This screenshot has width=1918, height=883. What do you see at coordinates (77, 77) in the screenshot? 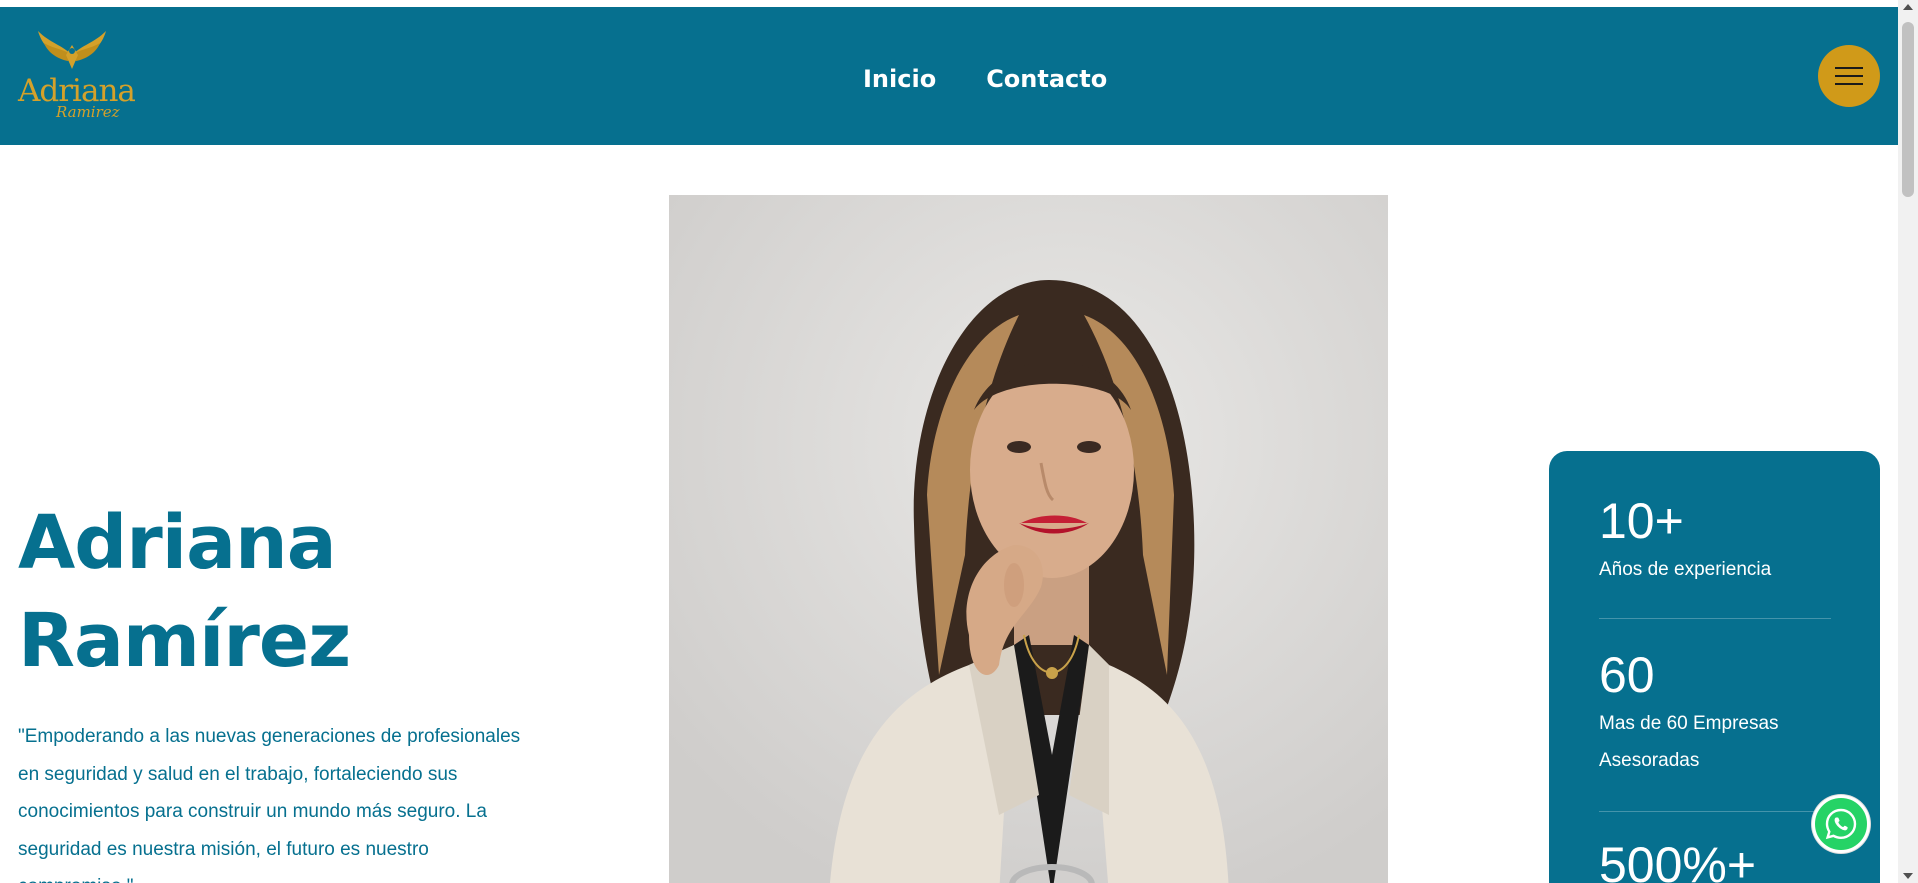
I see `site-logo: Adriana Ramirez` at bounding box center [77, 77].